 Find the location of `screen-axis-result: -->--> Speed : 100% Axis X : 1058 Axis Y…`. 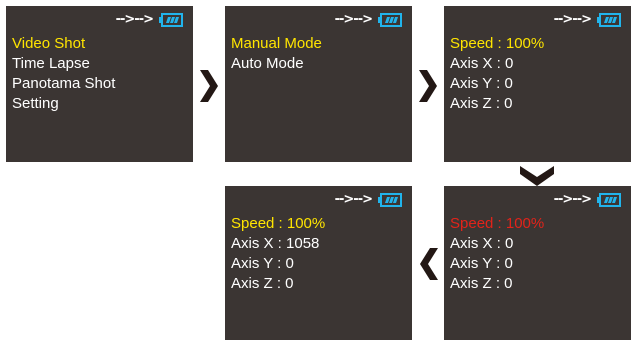

screen-axis-result: -->--> Speed : 100% Axis X : 1058 Axis Y… is located at coordinates (318, 263).